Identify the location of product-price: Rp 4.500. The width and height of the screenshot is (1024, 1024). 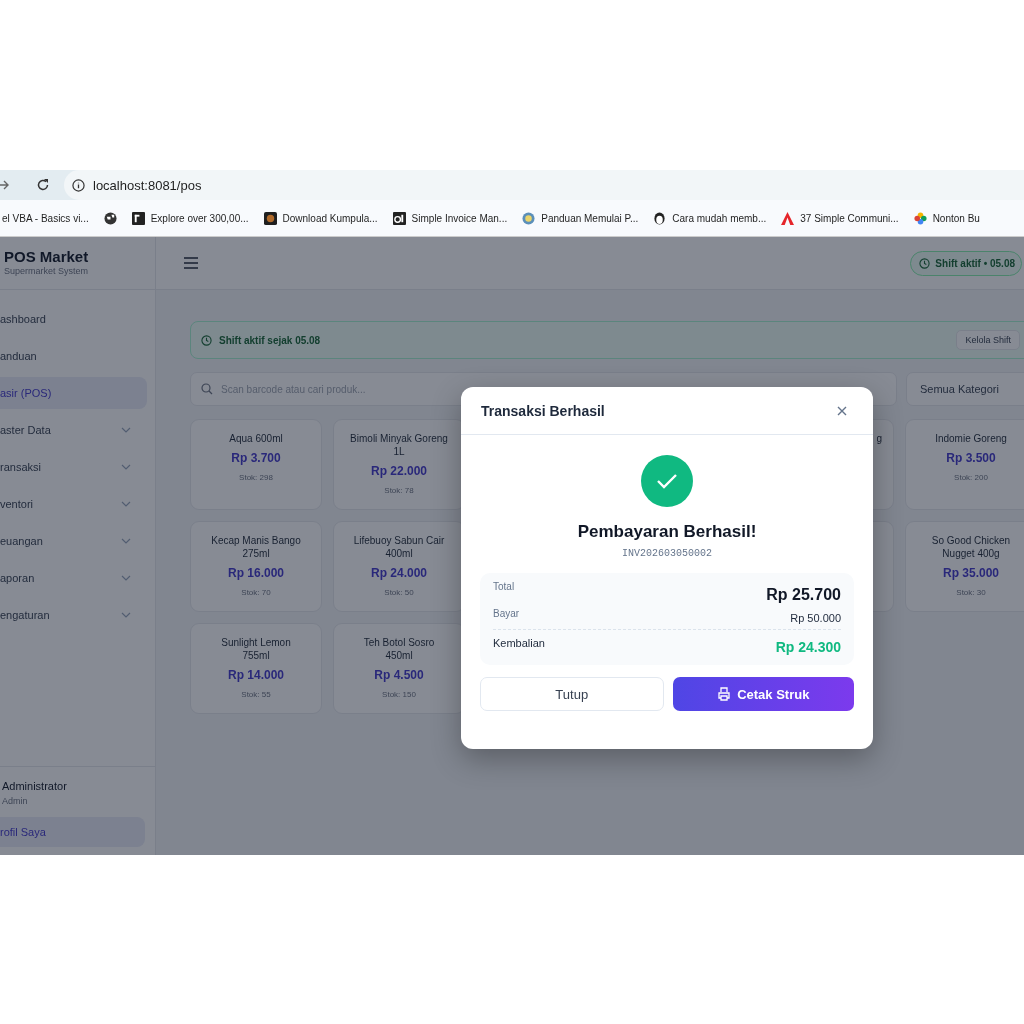
(399, 675).